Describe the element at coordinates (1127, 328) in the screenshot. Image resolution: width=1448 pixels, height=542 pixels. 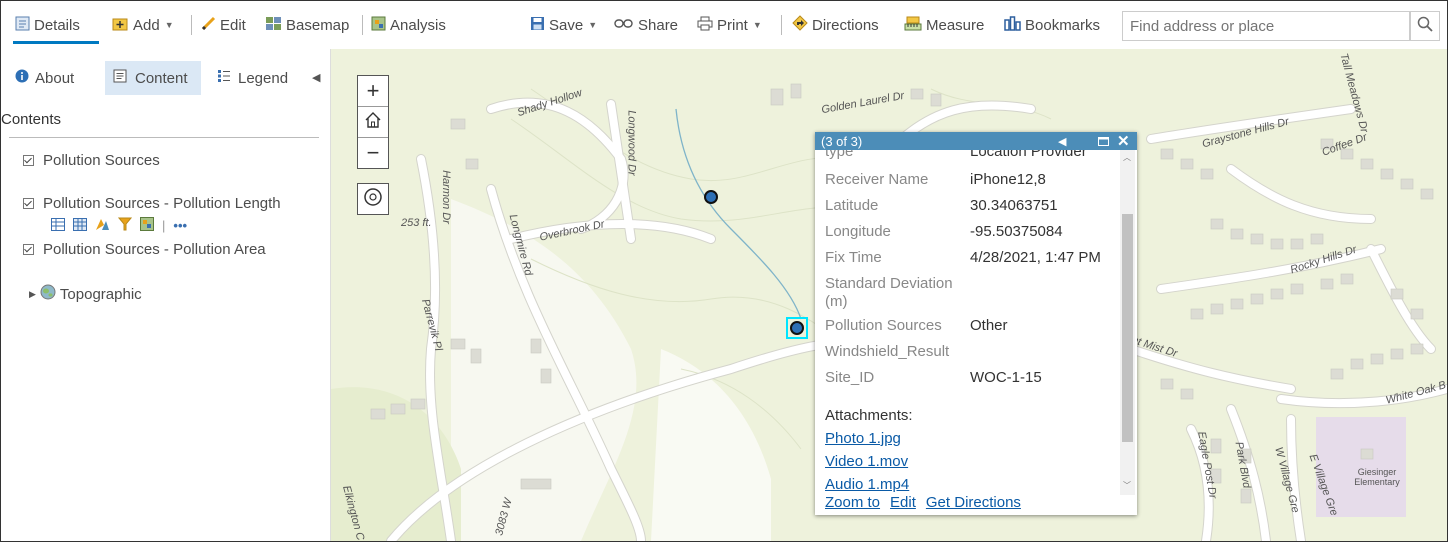
I see `scroll-thumb` at that location.